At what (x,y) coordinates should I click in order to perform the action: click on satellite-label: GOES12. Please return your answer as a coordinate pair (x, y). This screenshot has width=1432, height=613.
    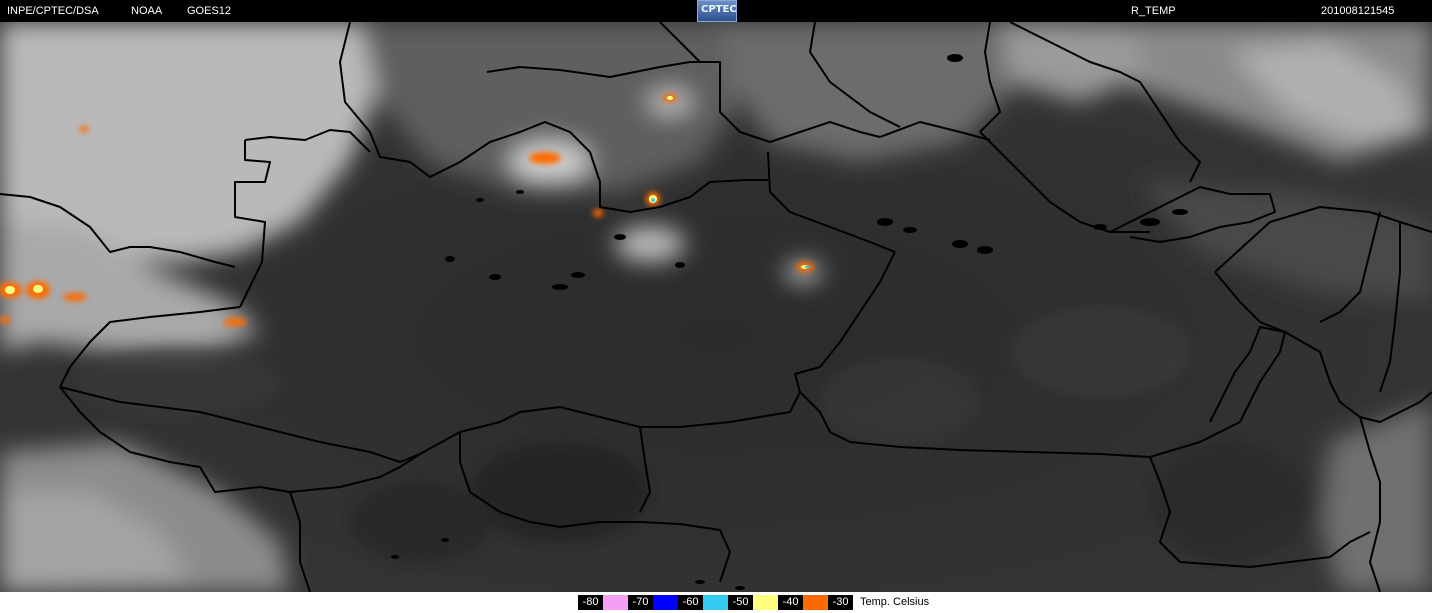
    Looking at the image, I should click on (209, 11).